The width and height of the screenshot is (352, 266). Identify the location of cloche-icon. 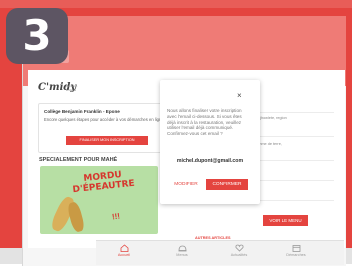
(182, 248).